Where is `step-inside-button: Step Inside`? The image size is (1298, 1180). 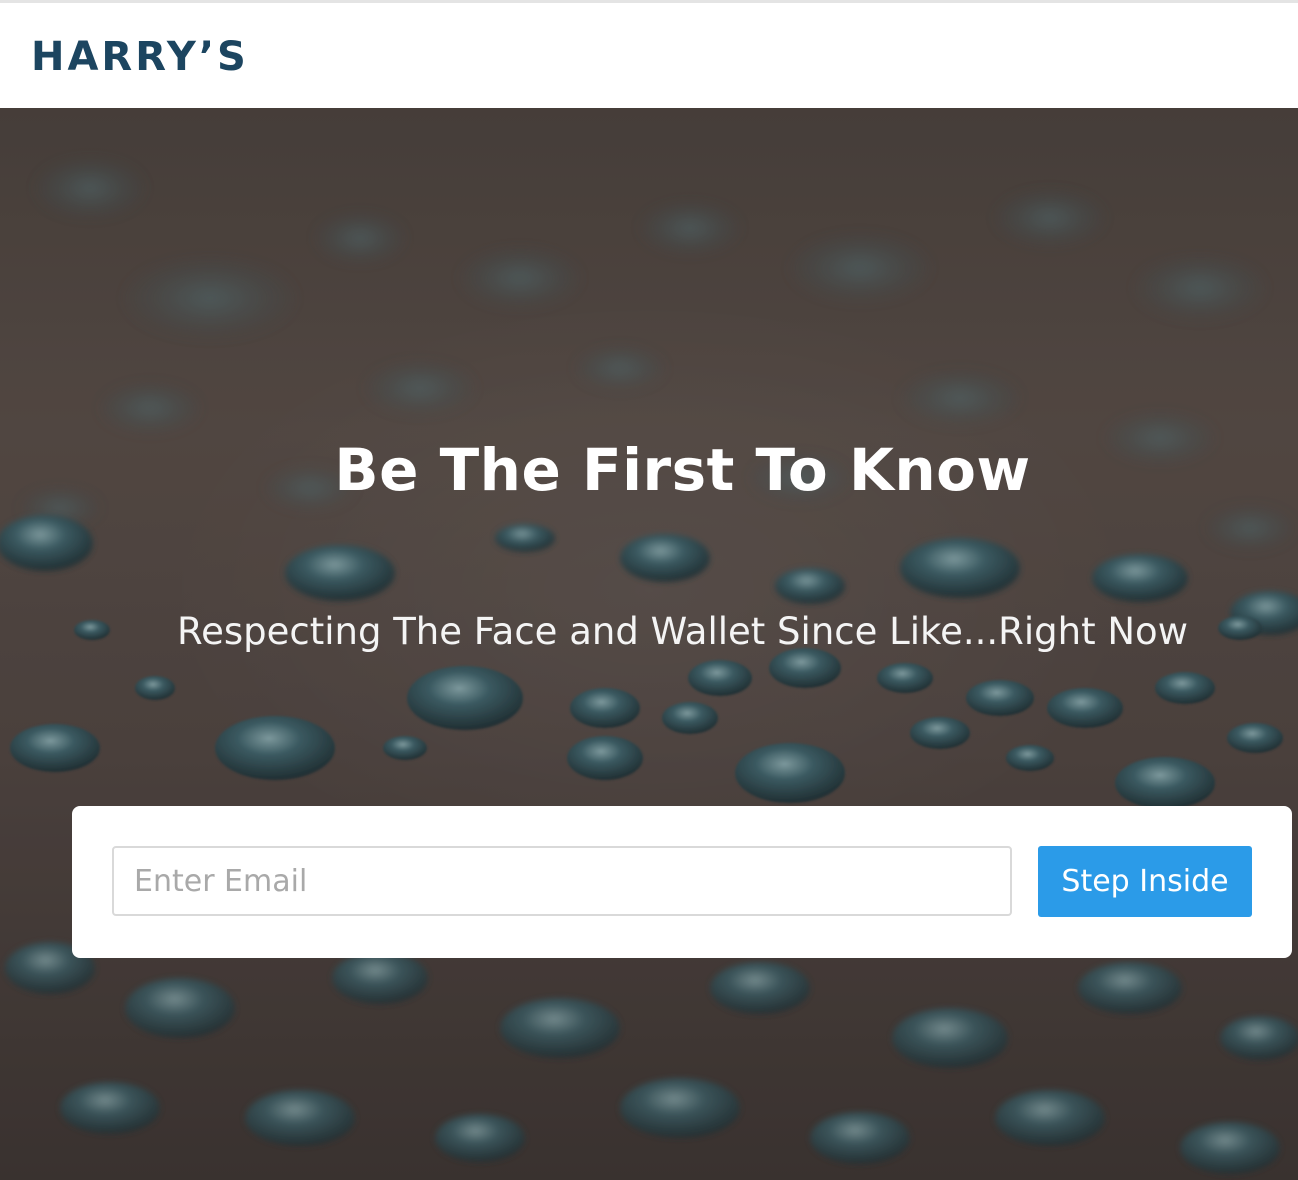
step-inside-button: Step Inside is located at coordinates (1145, 881).